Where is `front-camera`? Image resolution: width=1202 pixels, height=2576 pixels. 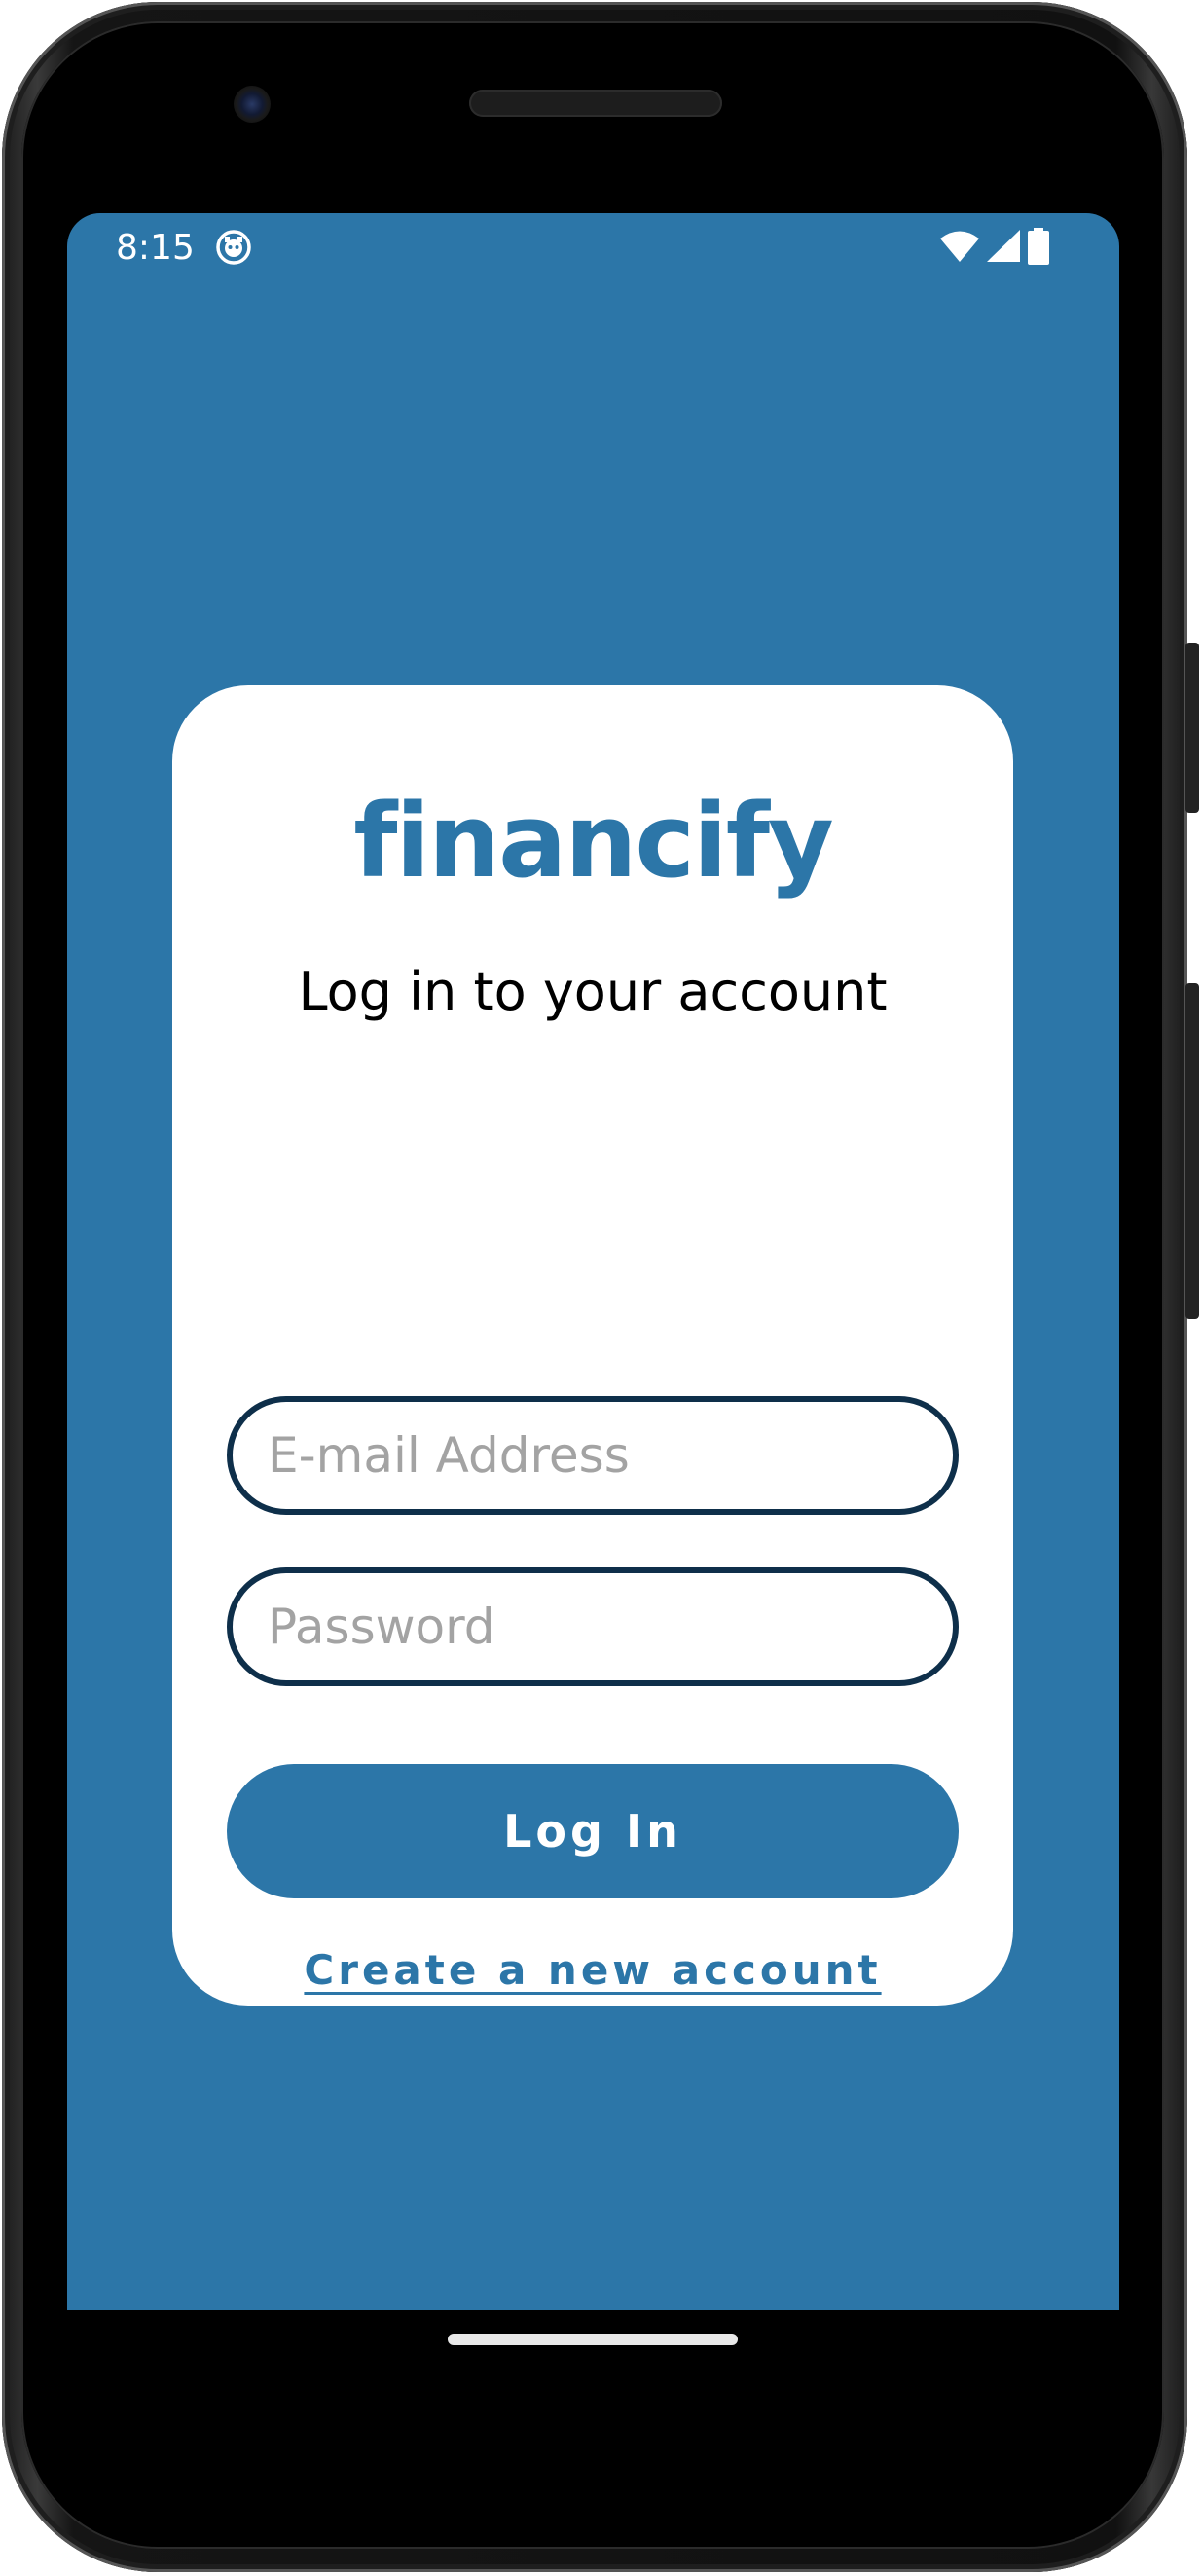
front-camera is located at coordinates (252, 104).